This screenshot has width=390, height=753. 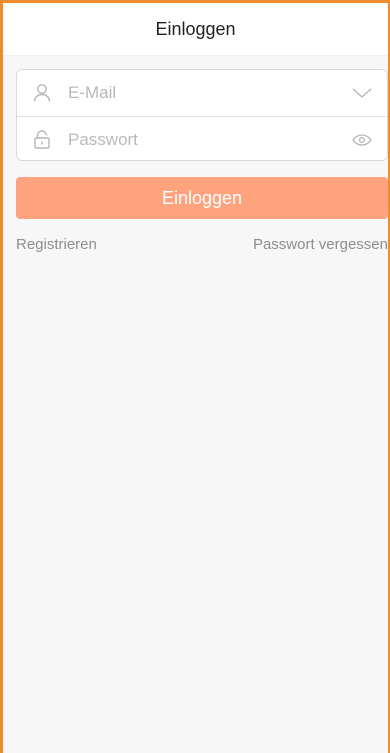 I want to click on header-bar: Einloggen, so click(x=195, y=29).